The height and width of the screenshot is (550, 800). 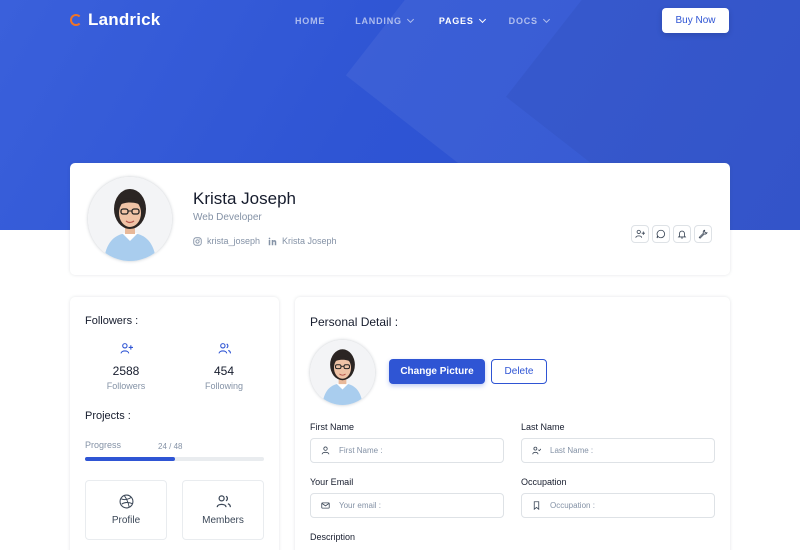 I want to click on bell-icon, so click(x=682, y=234).